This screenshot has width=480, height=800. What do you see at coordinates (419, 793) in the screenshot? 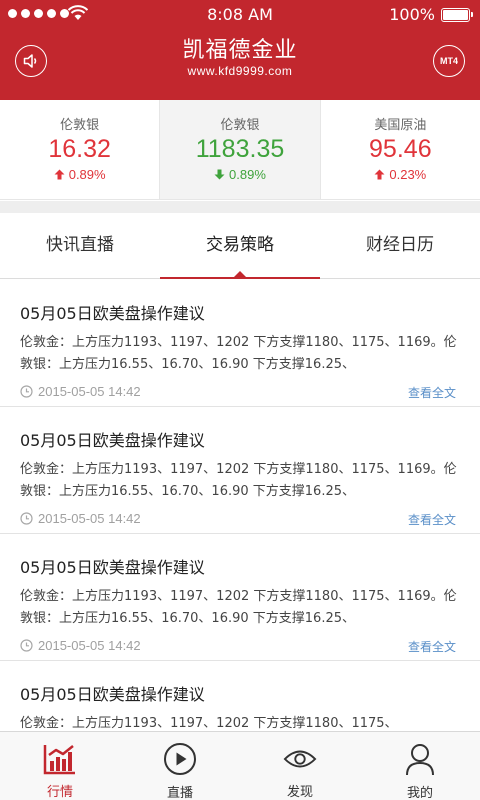
I see `nav-label: 我的` at bounding box center [419, 793].